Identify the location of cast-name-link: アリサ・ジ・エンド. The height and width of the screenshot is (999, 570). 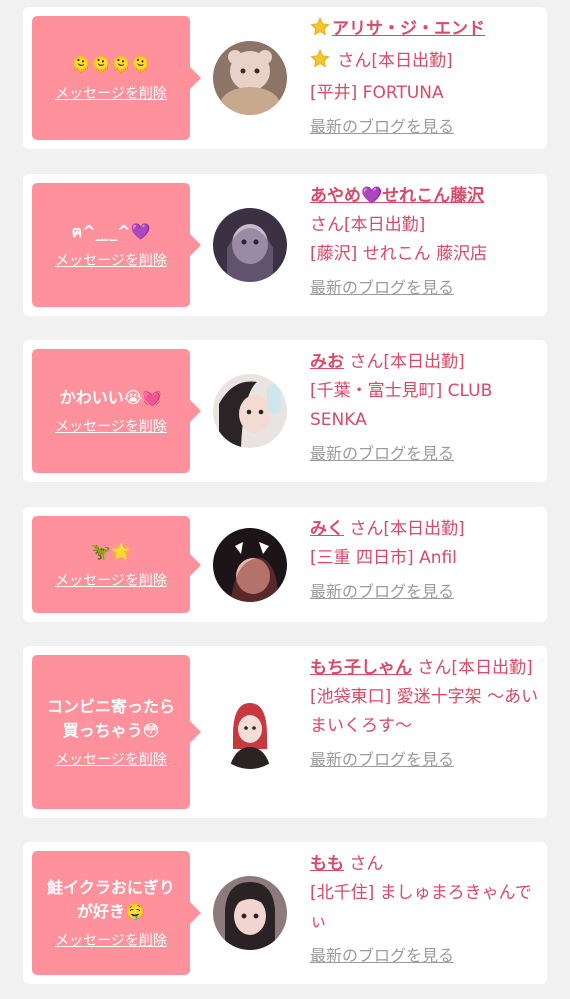
(408, 29).